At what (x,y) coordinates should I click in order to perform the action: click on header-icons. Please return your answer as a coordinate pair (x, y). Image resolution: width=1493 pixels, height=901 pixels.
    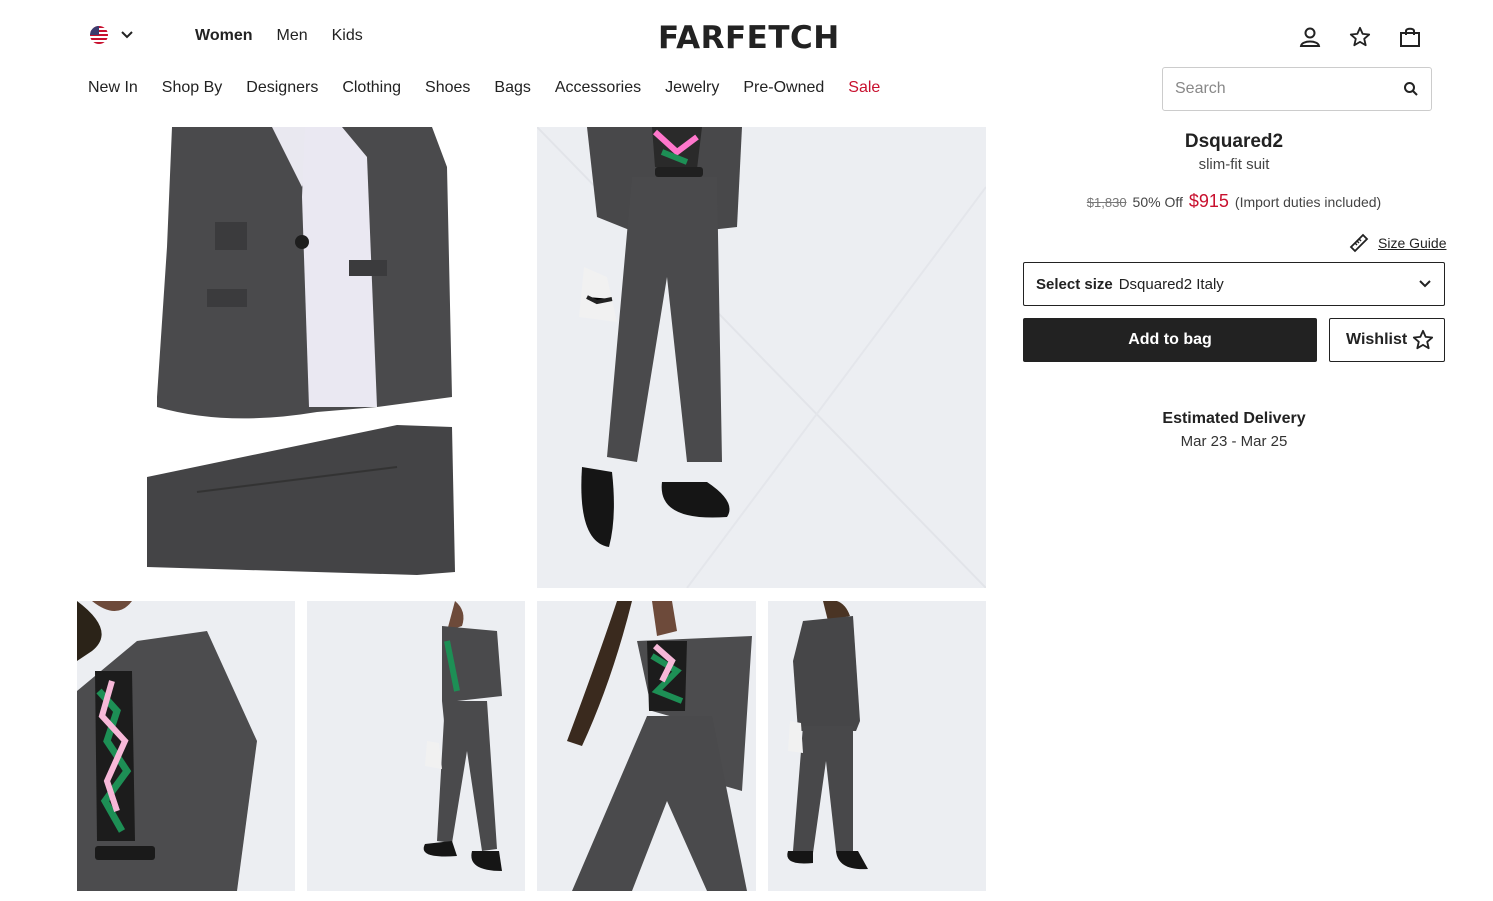
    Looking at the image, I should click on (1360, 37).